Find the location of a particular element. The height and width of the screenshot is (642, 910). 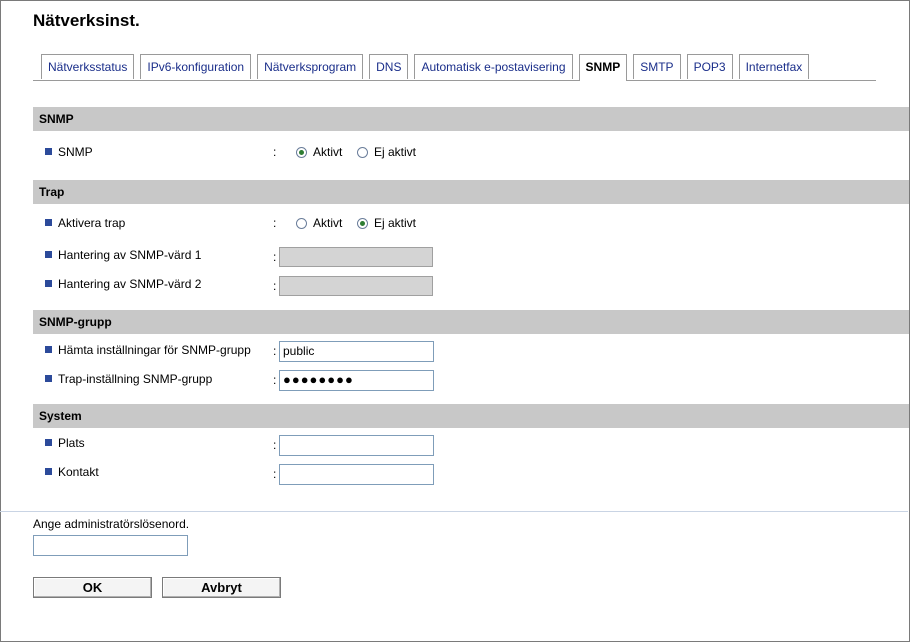

group-get-row: Hämta inställningar för SNMP-grupp is located at coordinates (148, 350).